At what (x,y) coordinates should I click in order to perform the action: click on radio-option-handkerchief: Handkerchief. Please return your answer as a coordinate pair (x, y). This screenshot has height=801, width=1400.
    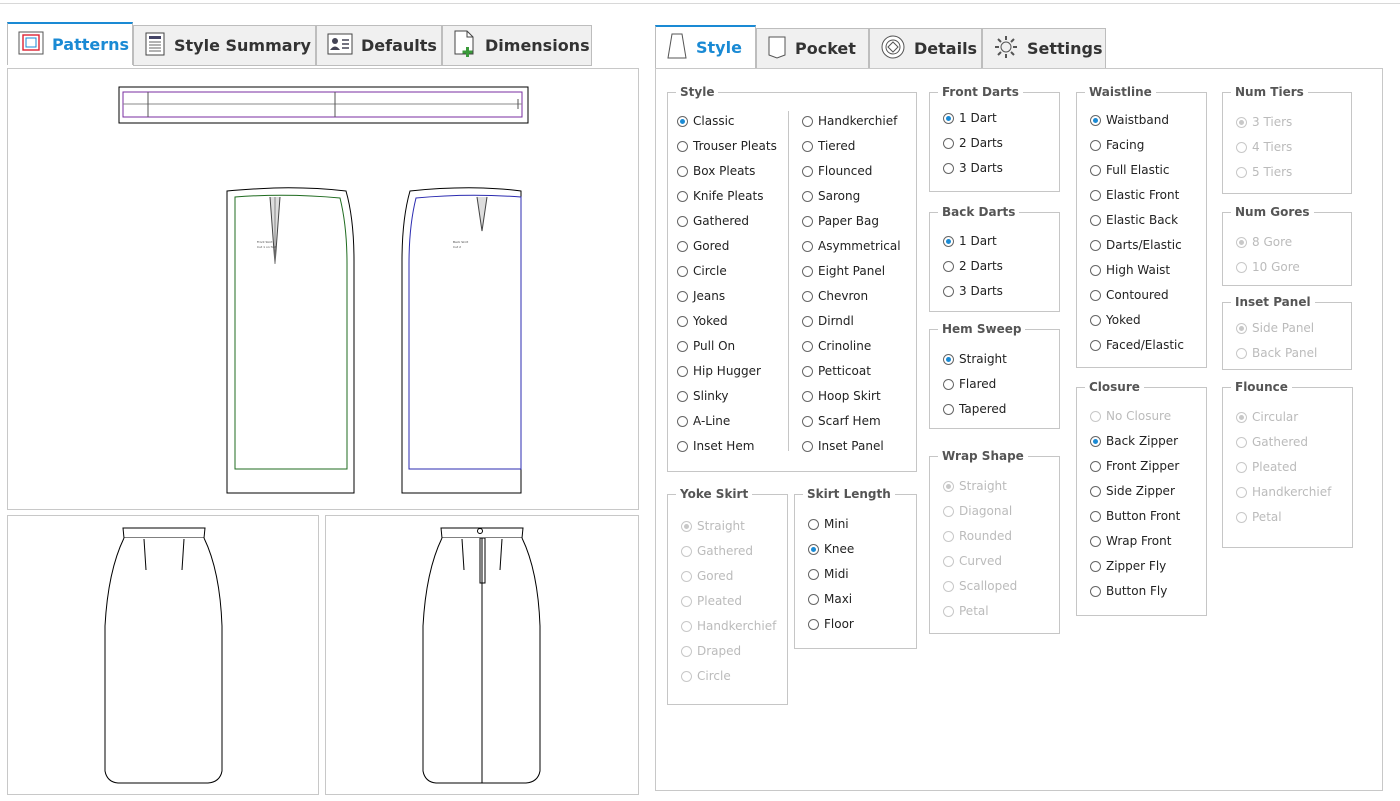
    Looking at the image, I should click on (849, 121).